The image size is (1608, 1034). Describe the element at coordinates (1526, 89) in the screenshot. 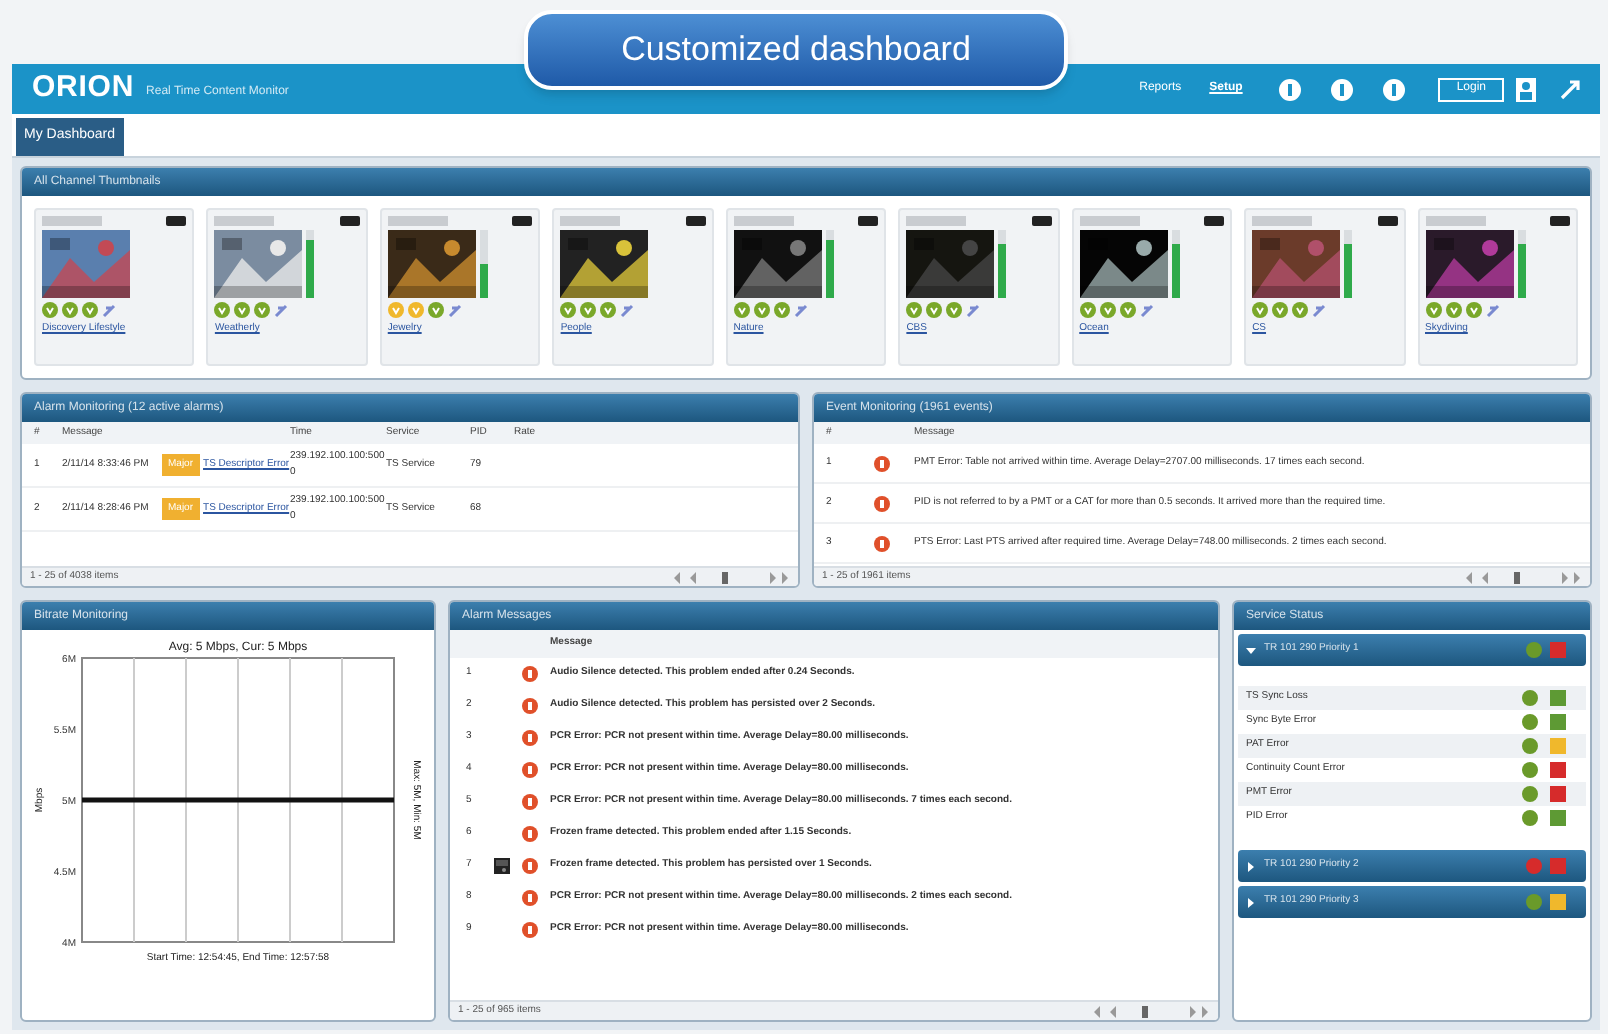

I see `user-icon` at that location.